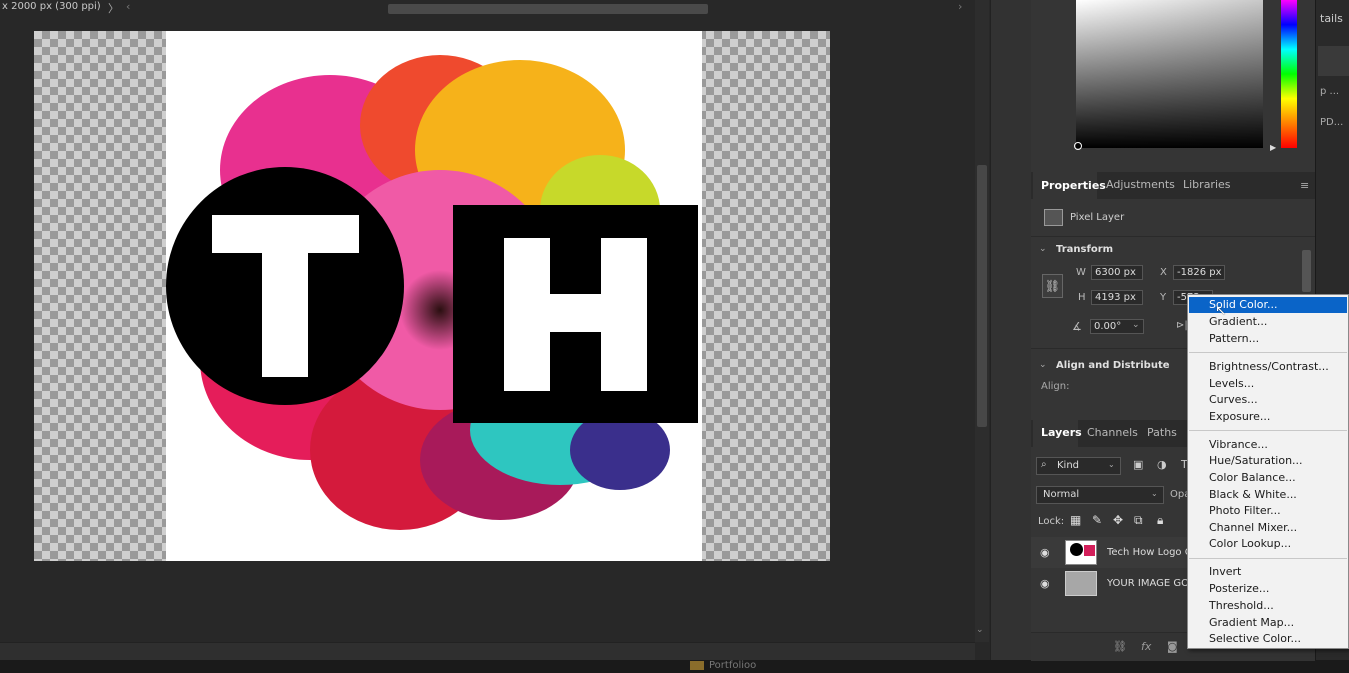 The image size is (1349, 673). I want to click on tab-libraries: Libraries, so click(1207, 184).